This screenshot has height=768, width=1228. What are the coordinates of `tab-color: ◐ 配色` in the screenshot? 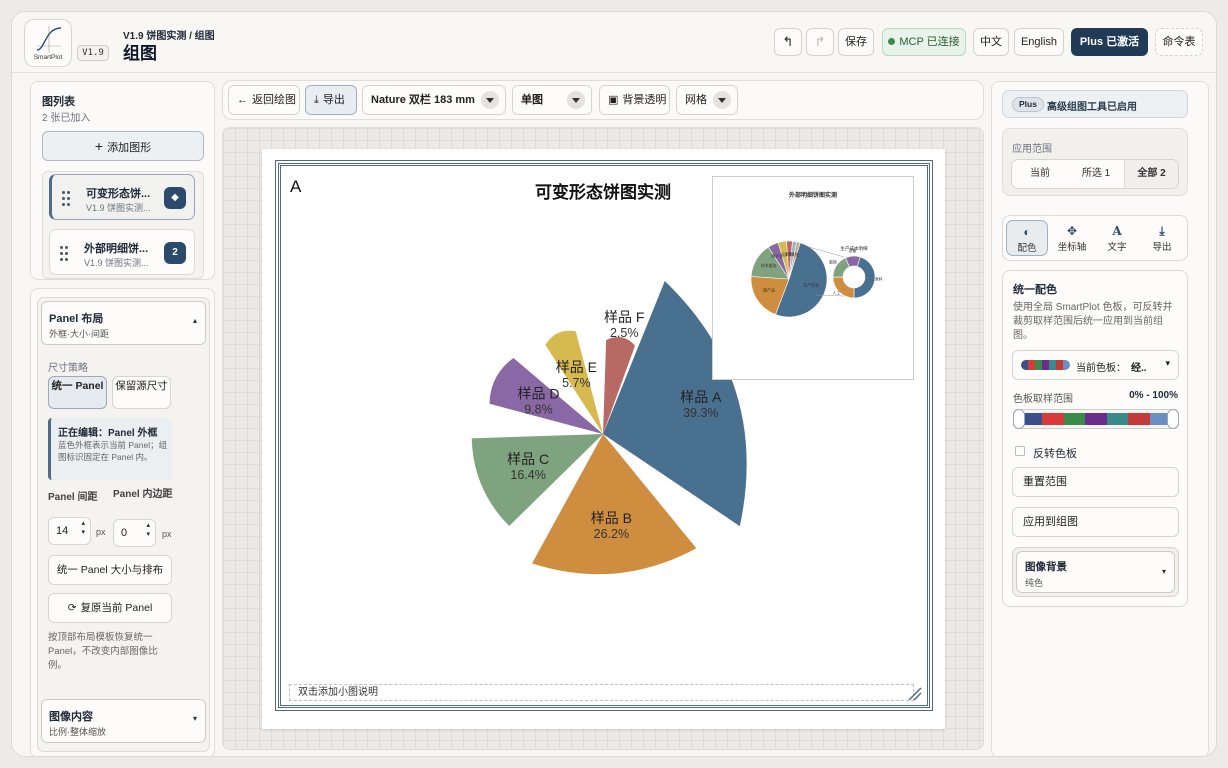 It's located at (1027, 238).